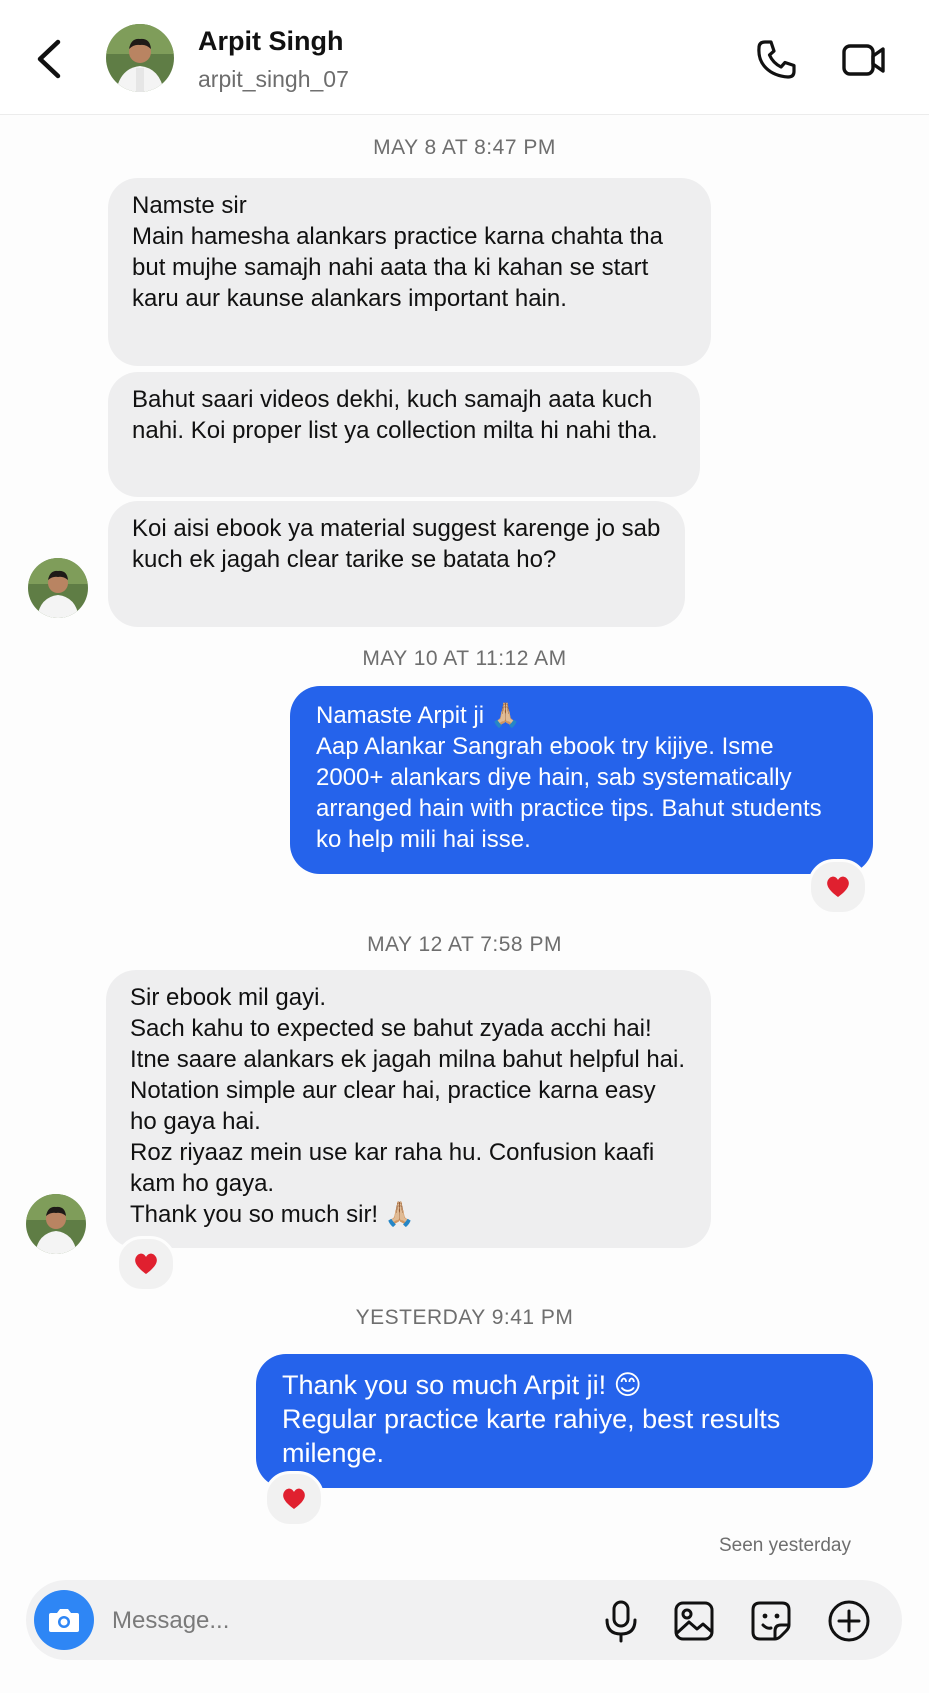 This screenshot has height=1693, width=929. Describe the element at coordinates (464, 57) in the screenshot. I see `chat-header: Arpit Singh arpit_singh_07` at that location.